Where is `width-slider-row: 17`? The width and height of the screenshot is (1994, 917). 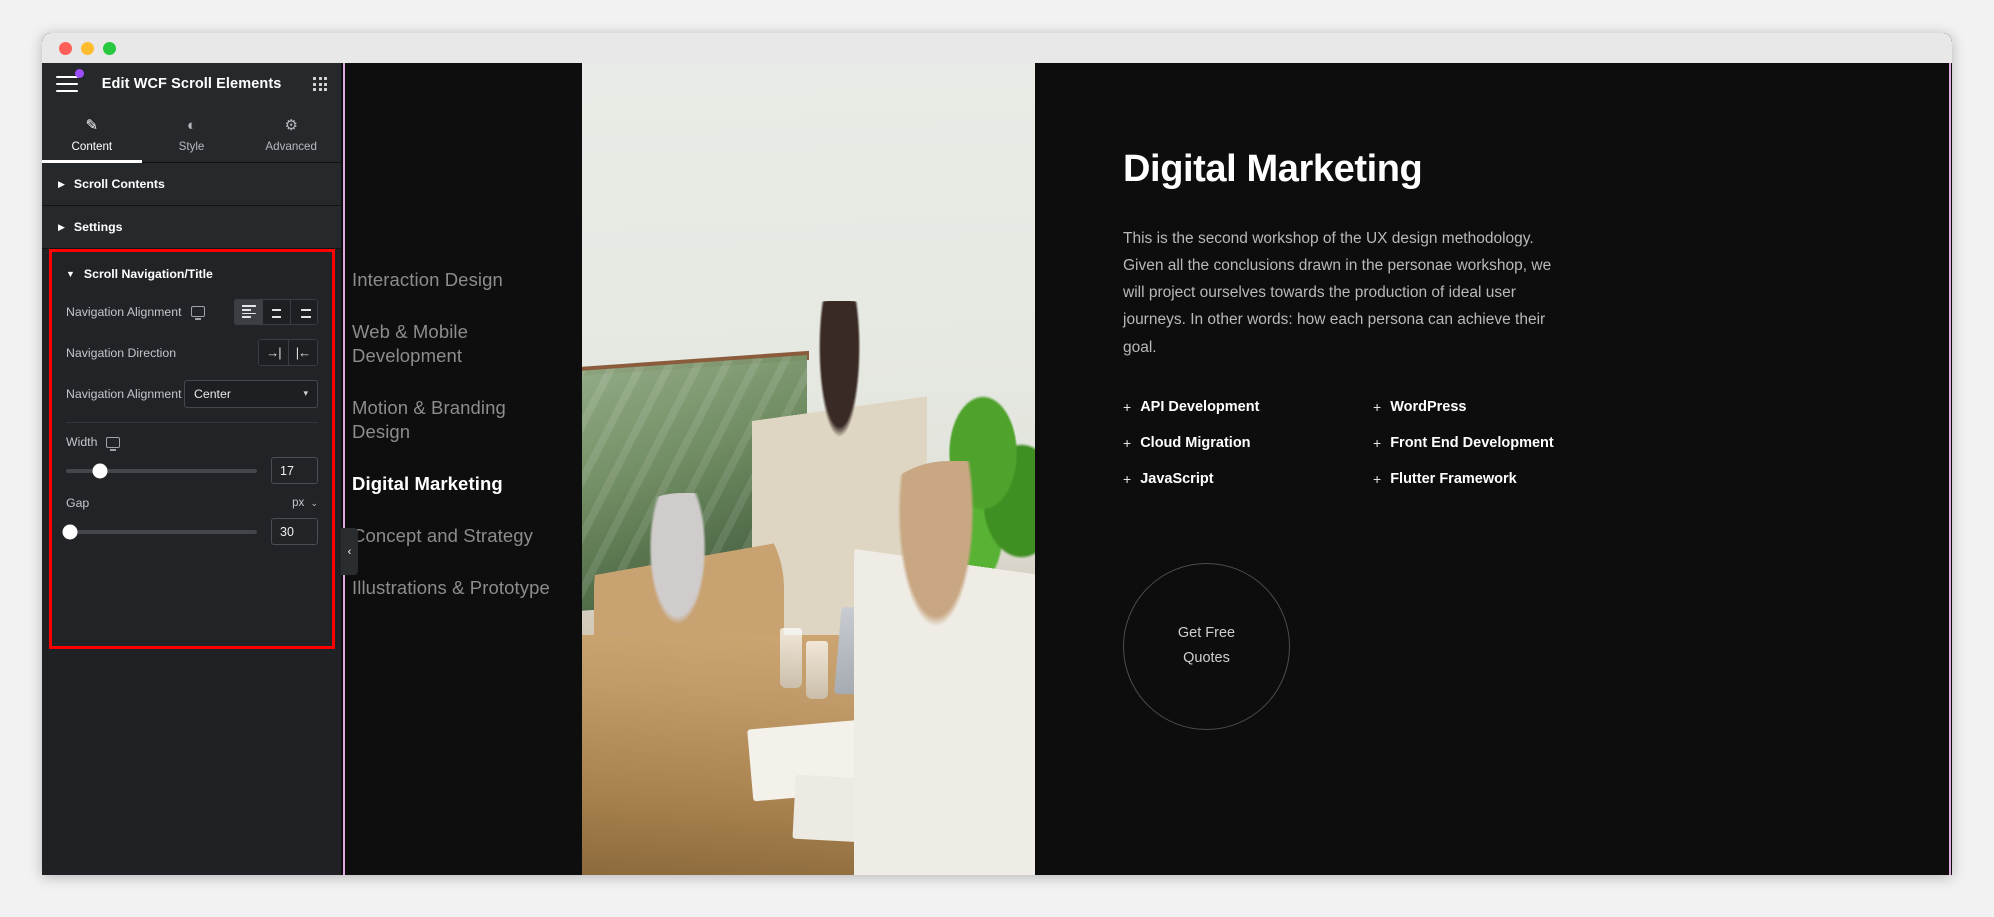 width-slider-row: 17 is located at coordinates (192, 470).